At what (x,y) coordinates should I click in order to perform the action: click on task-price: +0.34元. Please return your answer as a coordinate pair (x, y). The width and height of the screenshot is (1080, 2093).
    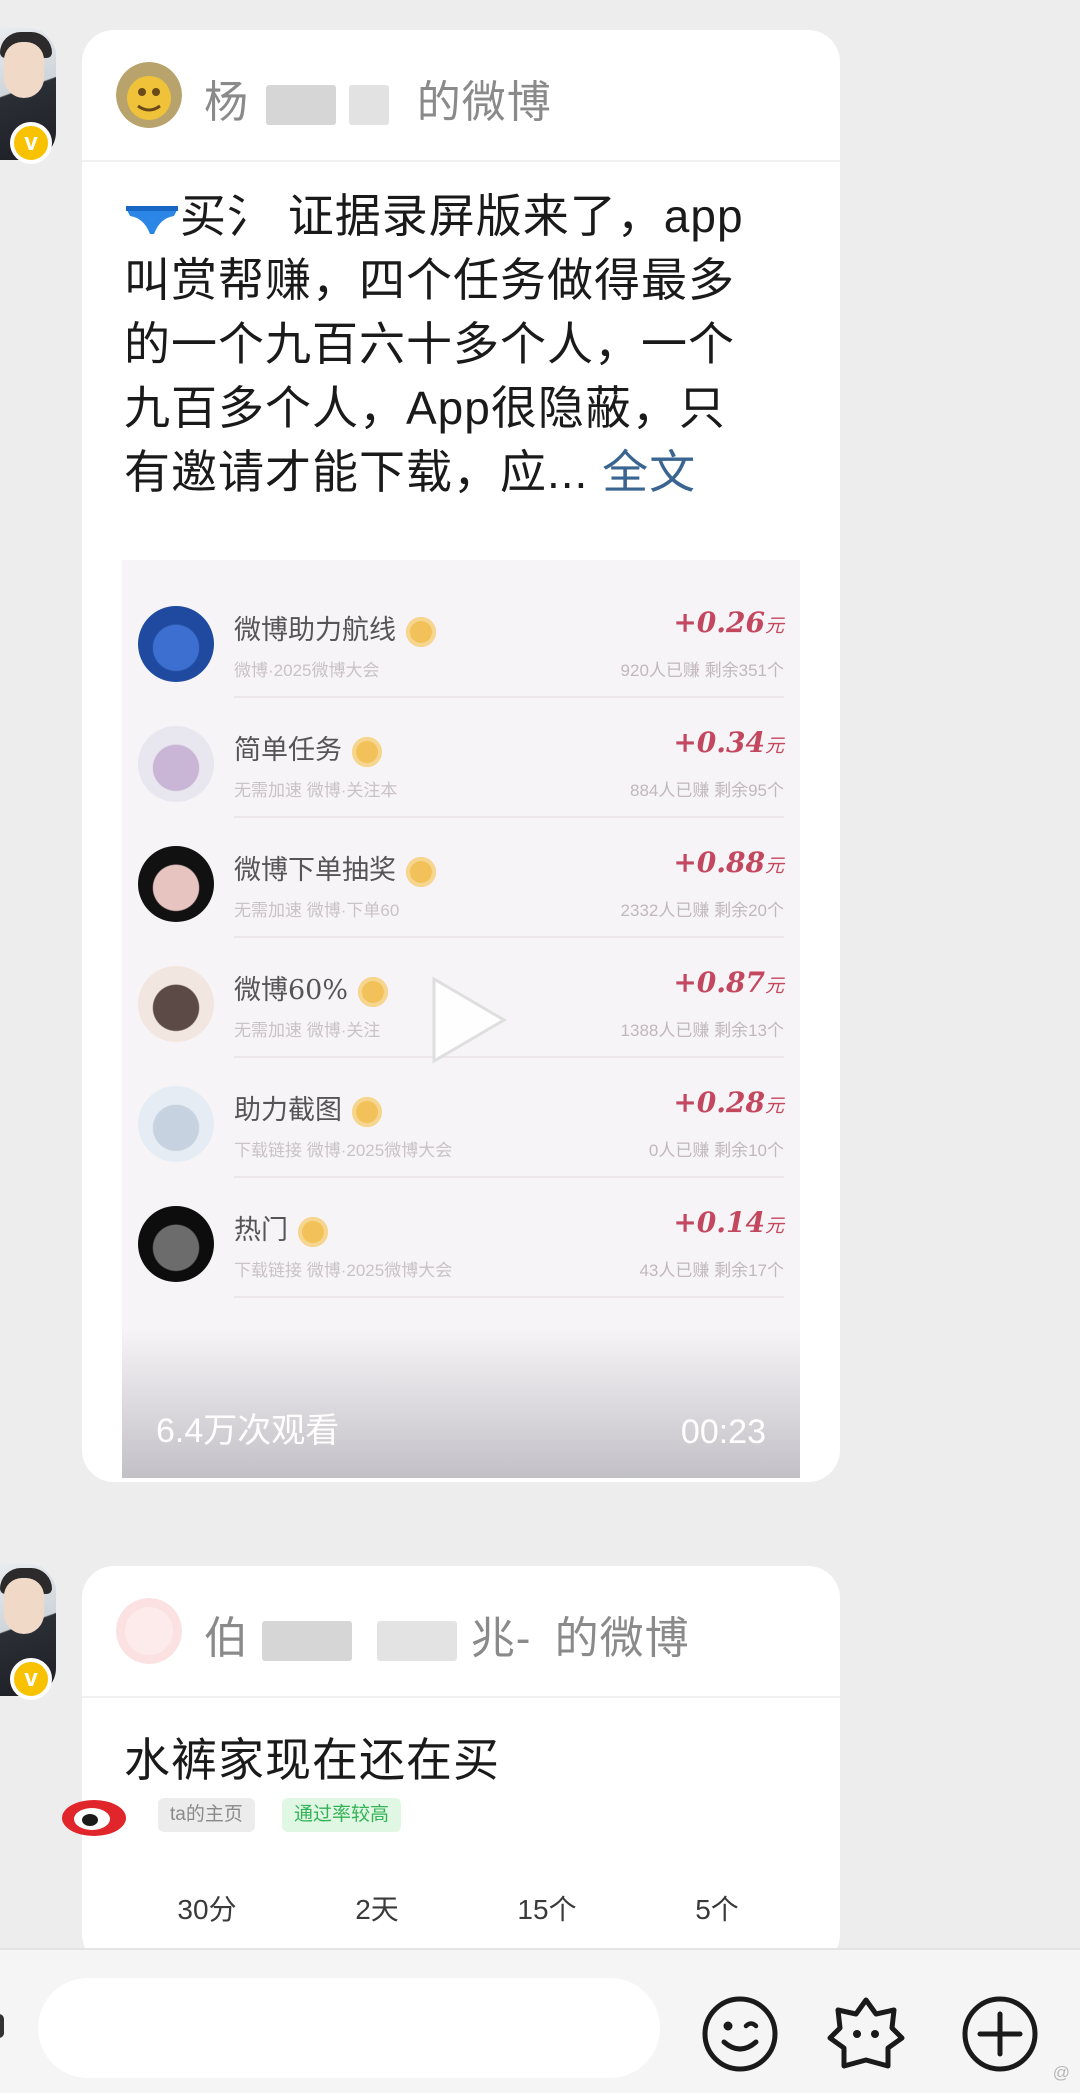
    Looking at the image, I should click on (728, 742).